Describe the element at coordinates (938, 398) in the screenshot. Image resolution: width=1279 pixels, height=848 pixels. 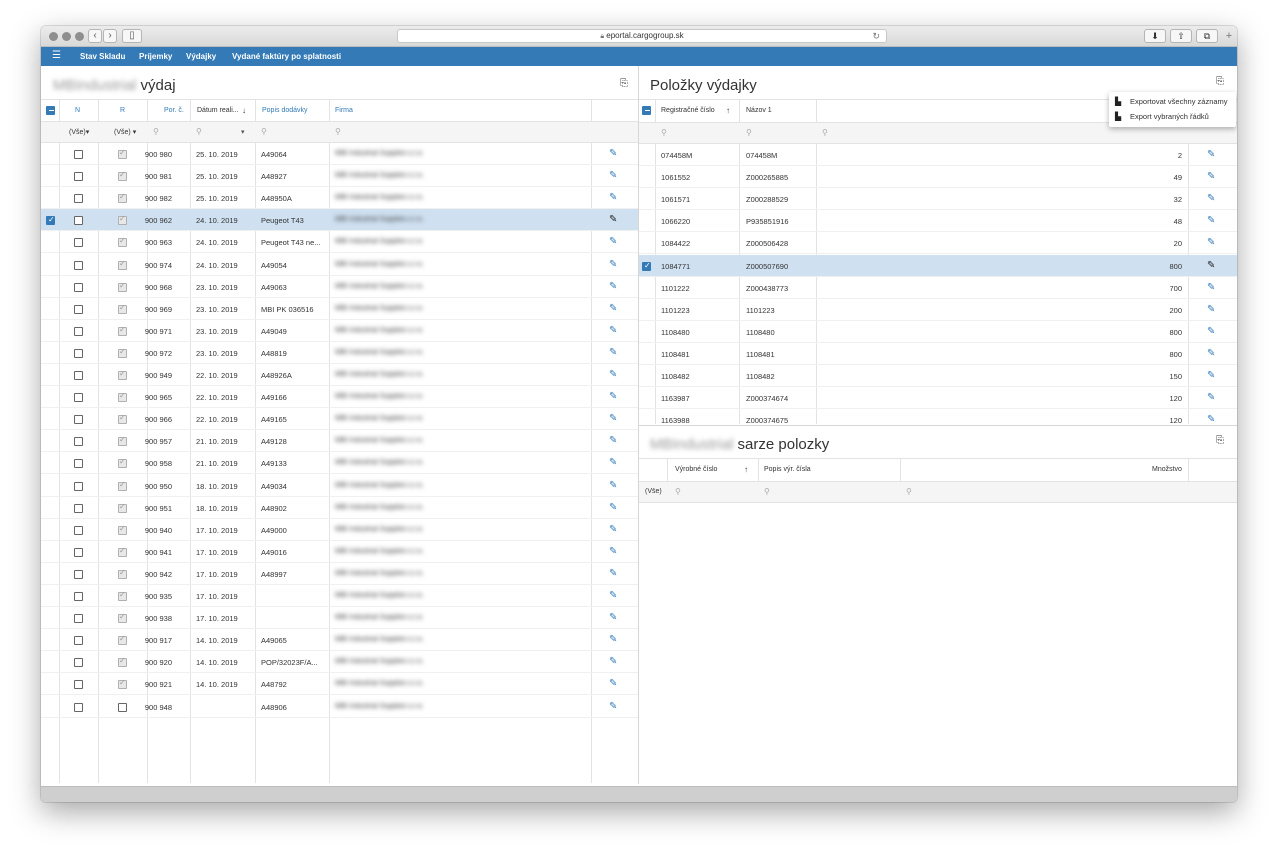
I see `table-row: 1163987 Z000374674 120 ✎` at that location.